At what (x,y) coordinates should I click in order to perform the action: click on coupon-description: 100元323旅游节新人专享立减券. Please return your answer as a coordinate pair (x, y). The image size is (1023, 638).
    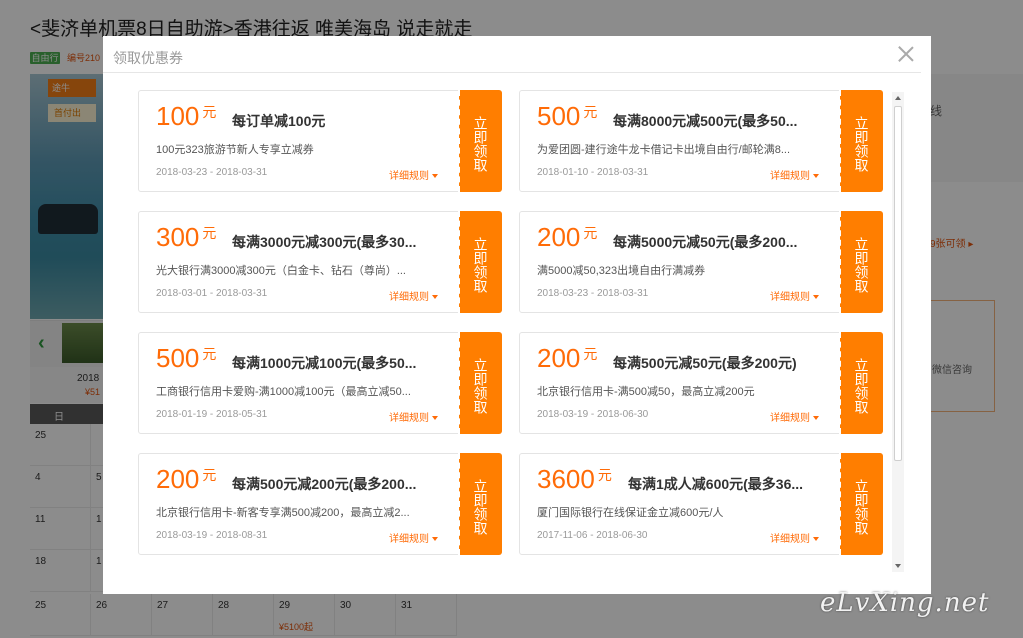
    Looking at the image, I should click on (235, 150).